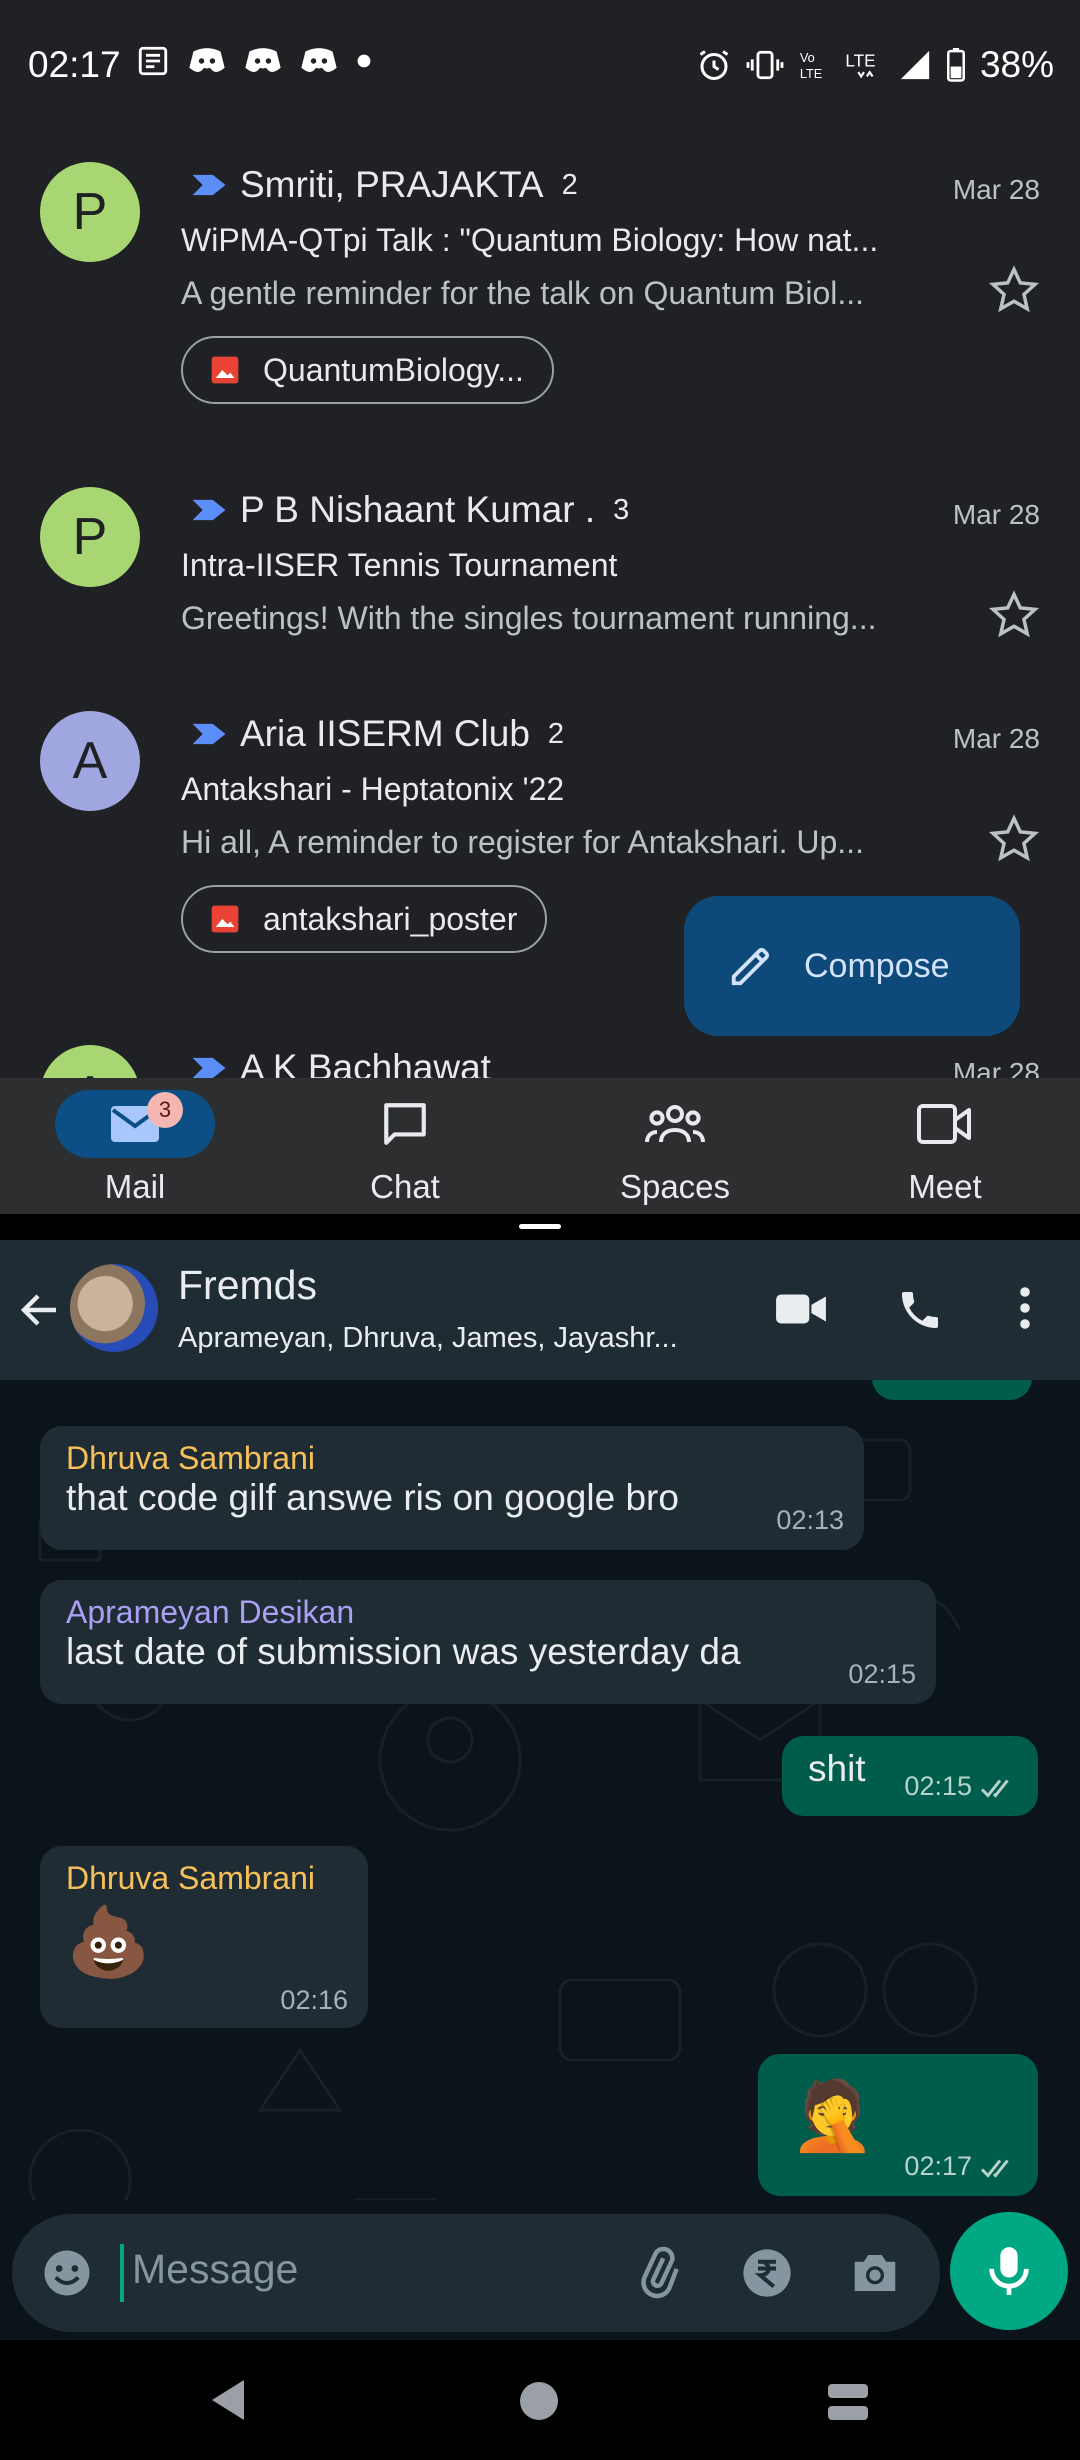  What do you see at coordinates (1025, 1308) in the screenshot?
I see `more-options-icon` at bounding box center [1025, 1308].